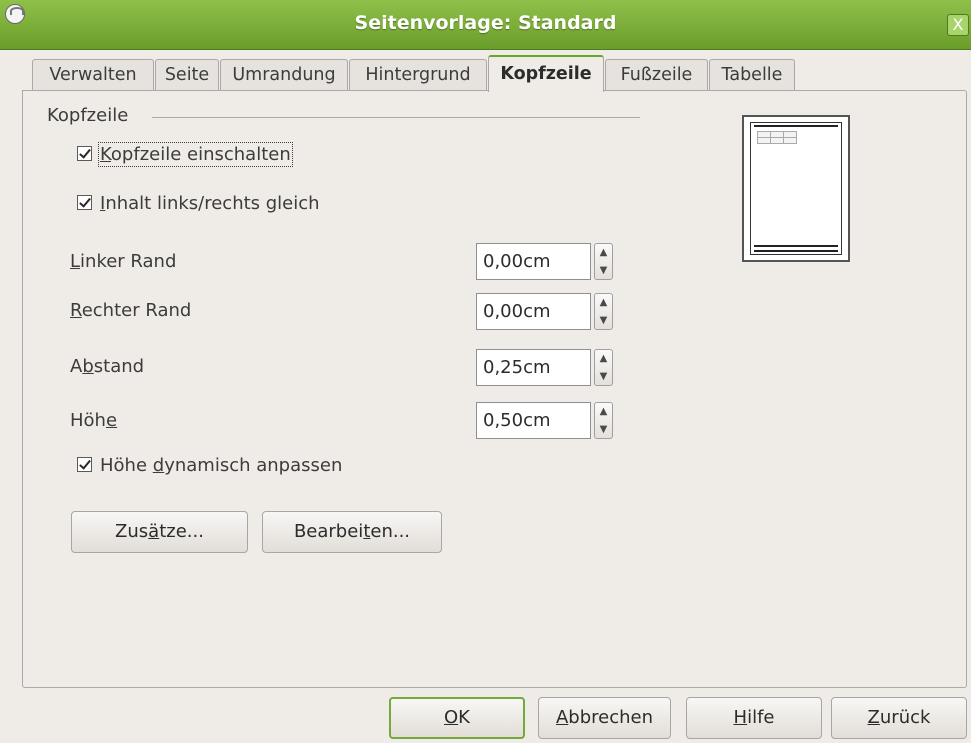 Image resolution: width=971 pixels, height=743 pixels. I want to click on title-bar: Seitenvorlage: Standard X, so click(485, 25).